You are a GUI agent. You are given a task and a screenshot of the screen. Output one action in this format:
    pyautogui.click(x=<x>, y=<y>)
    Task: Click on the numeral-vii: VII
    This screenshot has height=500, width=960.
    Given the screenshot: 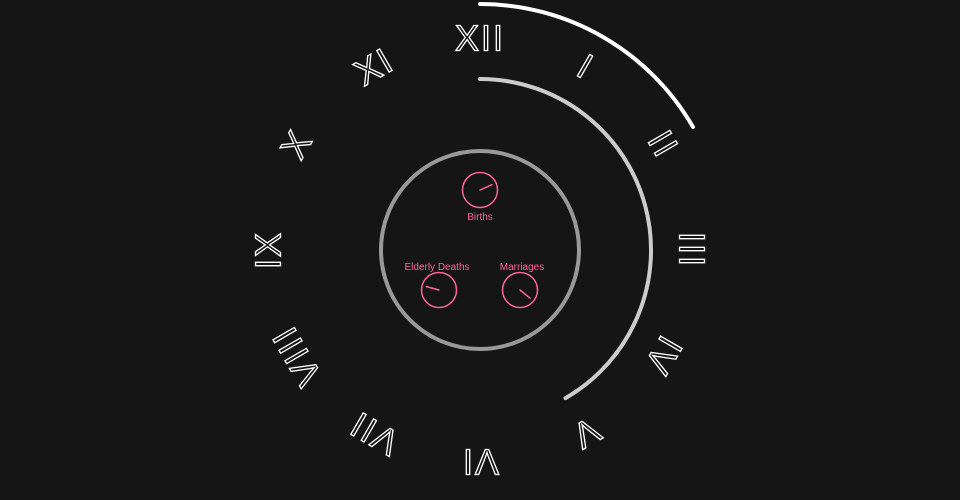 What is the action you would take?
    pyautogui.click(x=374, y=433)
    